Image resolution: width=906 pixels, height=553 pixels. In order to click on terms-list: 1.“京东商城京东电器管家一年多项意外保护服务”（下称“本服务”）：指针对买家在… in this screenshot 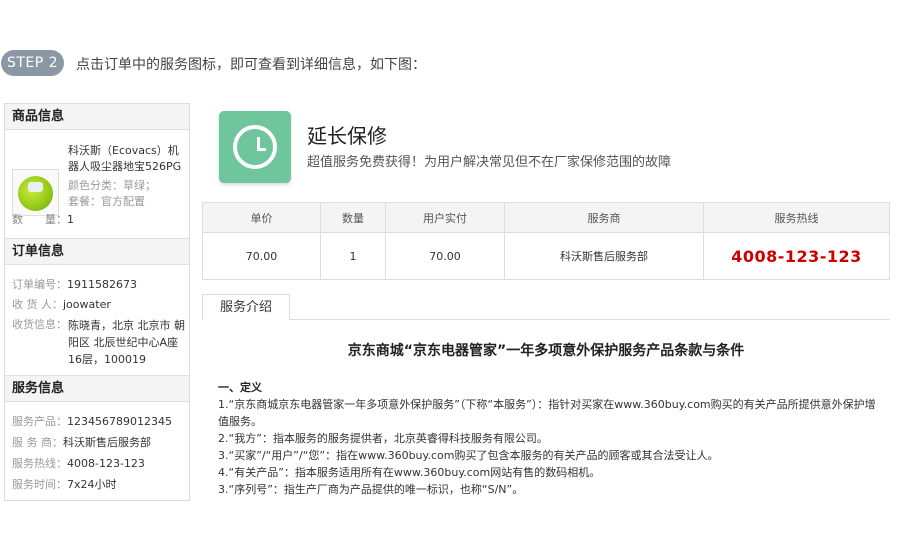, I will do `click(550, 447)`.